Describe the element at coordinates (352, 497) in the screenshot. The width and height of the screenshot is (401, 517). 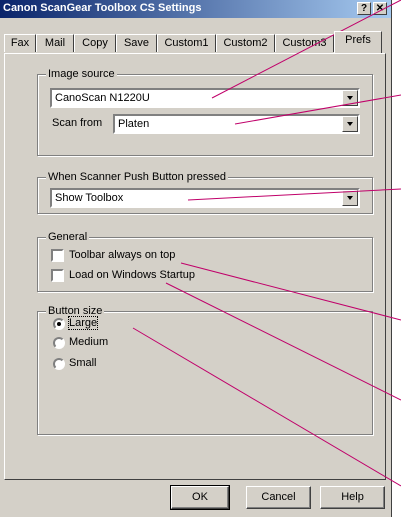
I see `help-button: Help` at that location.